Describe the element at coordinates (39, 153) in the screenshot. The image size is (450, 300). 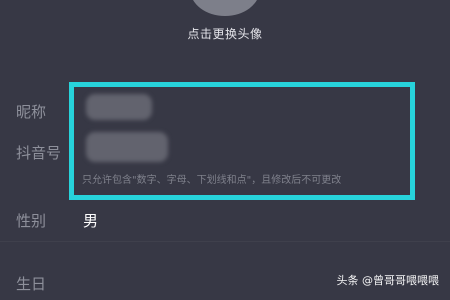
I see `douyin-id-label: 抖音号` at that location.